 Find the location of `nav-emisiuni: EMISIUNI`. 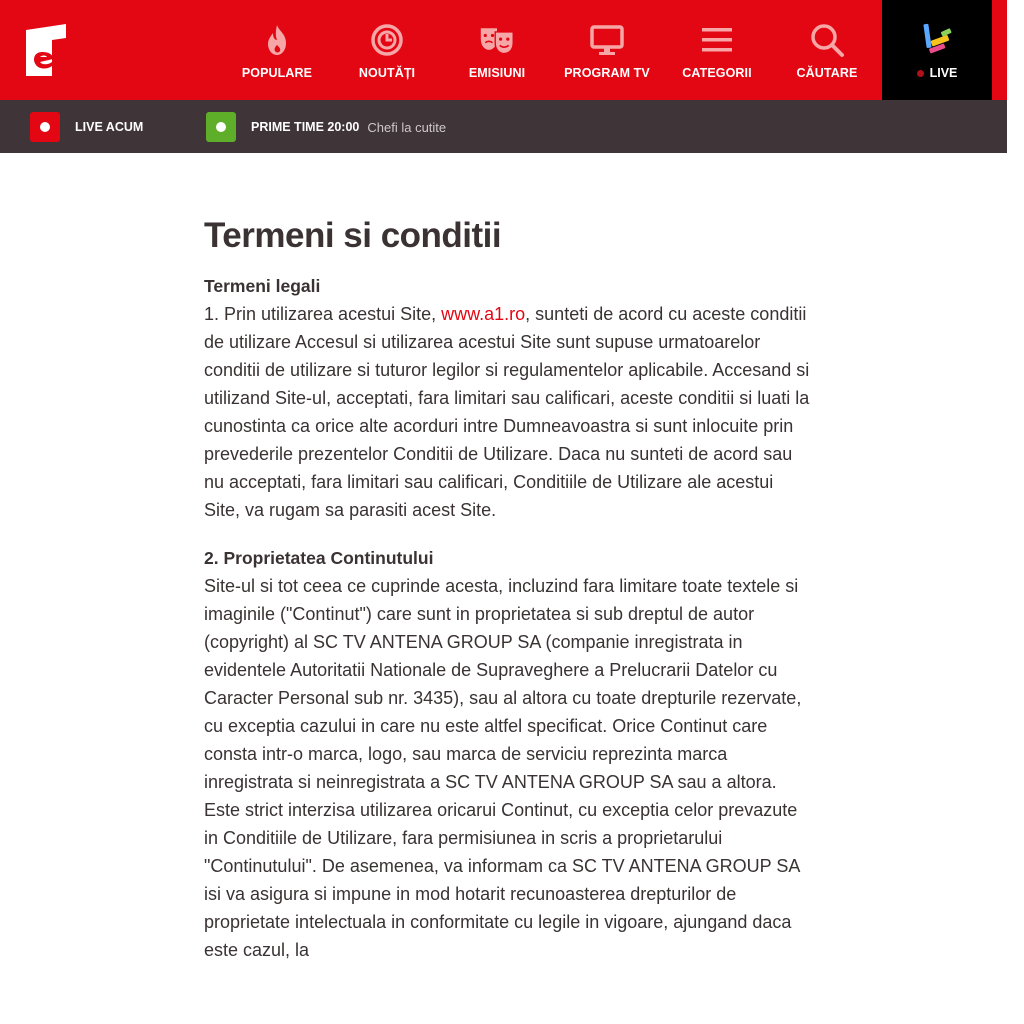

nav-emisiuni: EMISIUNI is located at coordinates (497, 50).